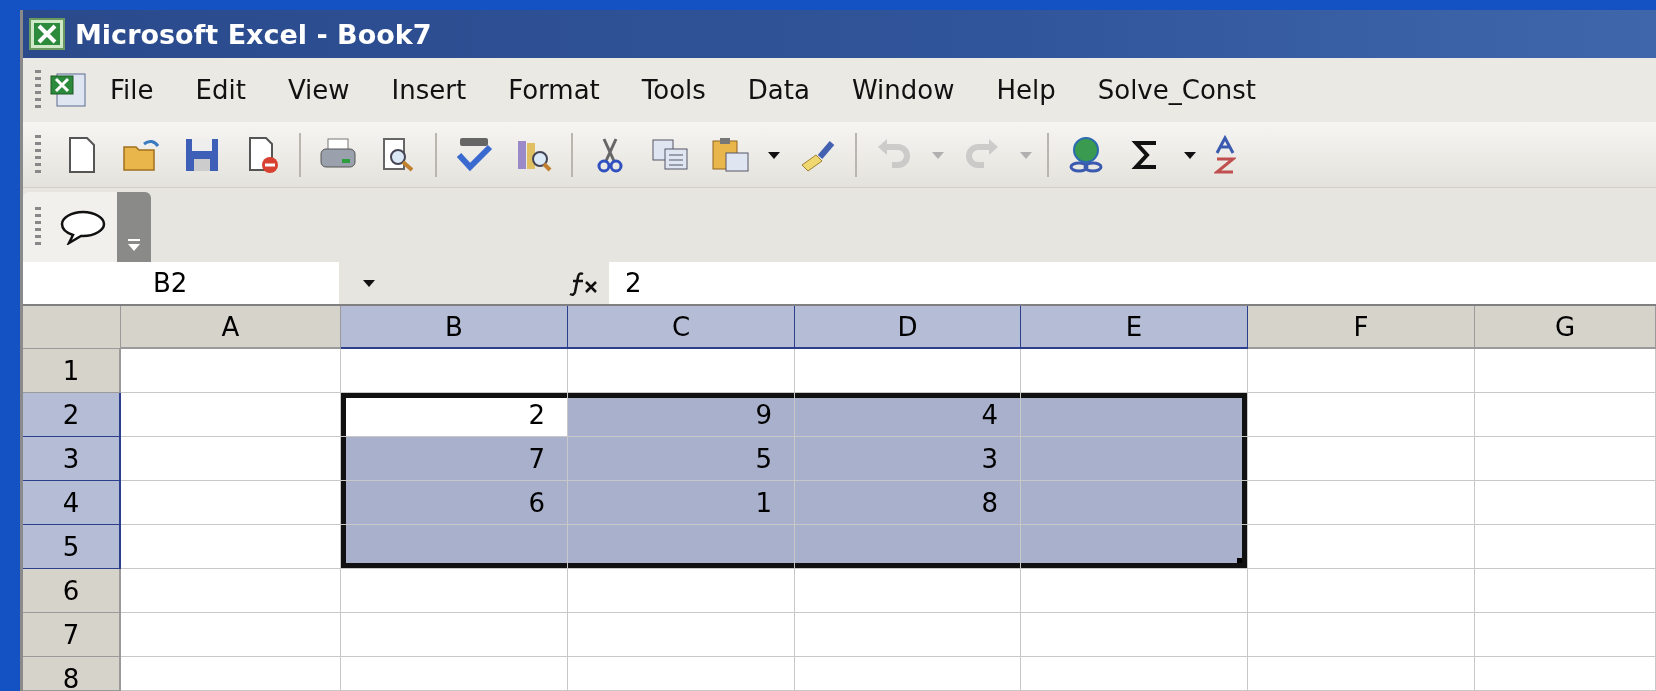  Describe the element at coordinates (181, 283) in the screenshot. I see `name-box: B2` at that location.